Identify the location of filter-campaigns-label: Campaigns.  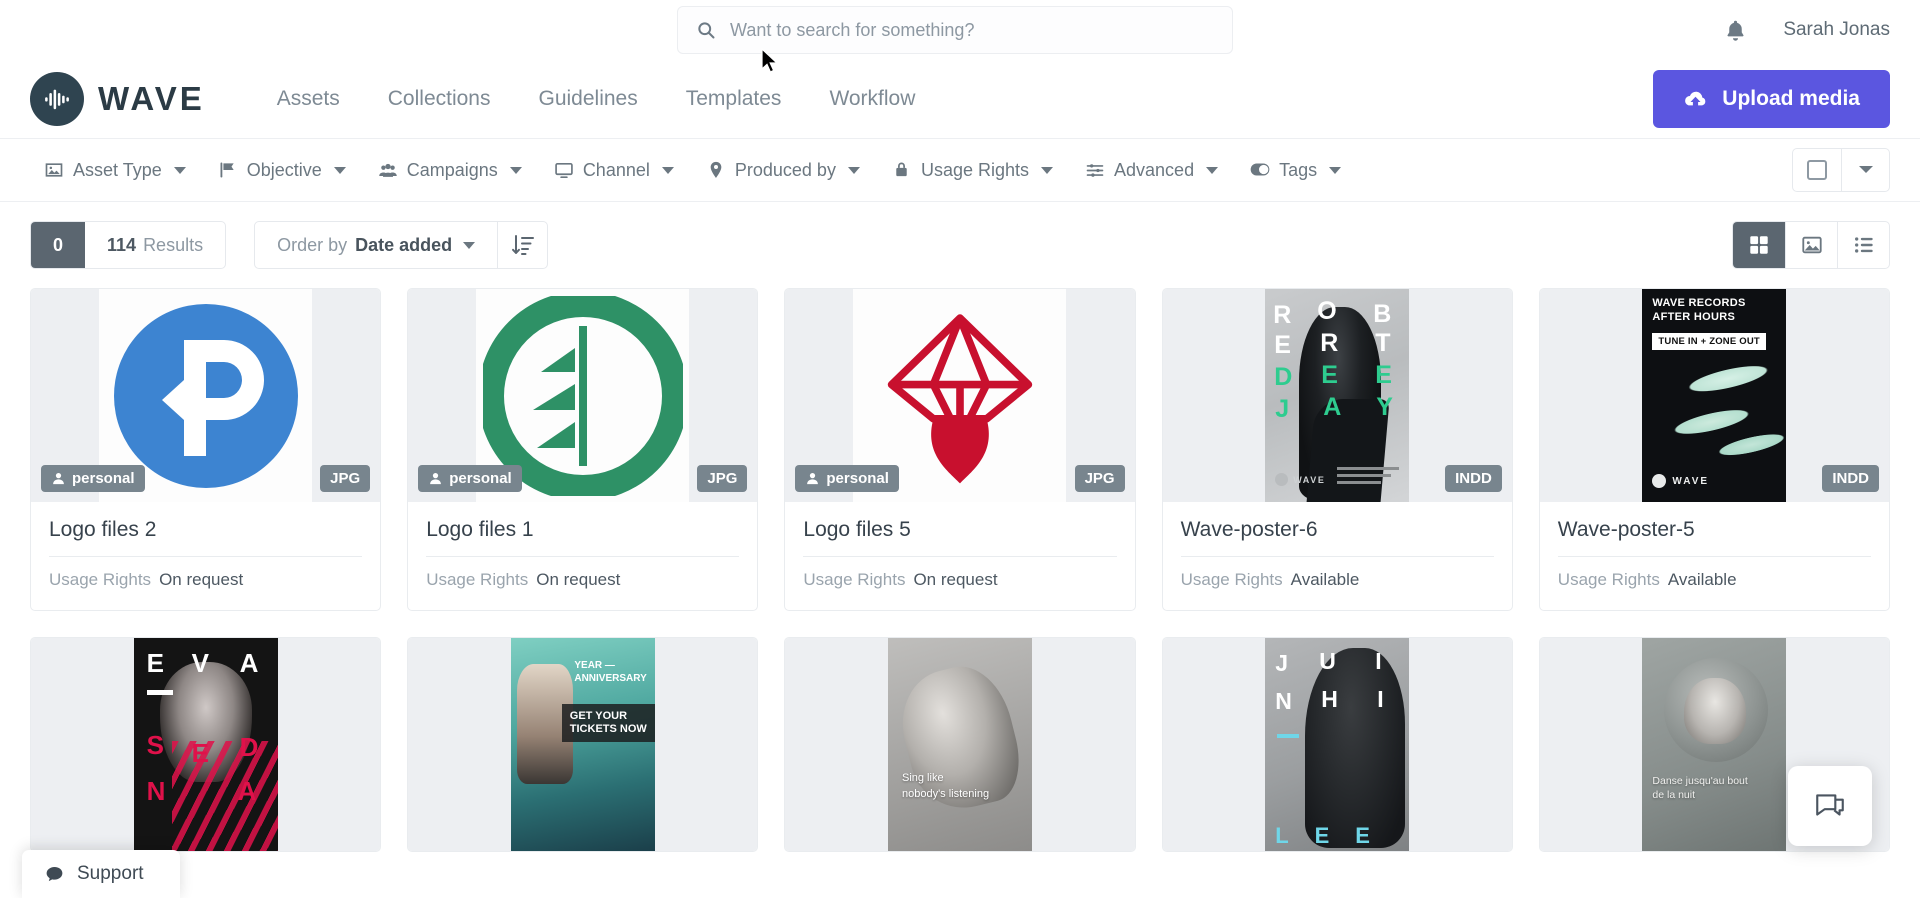
(452, 169).